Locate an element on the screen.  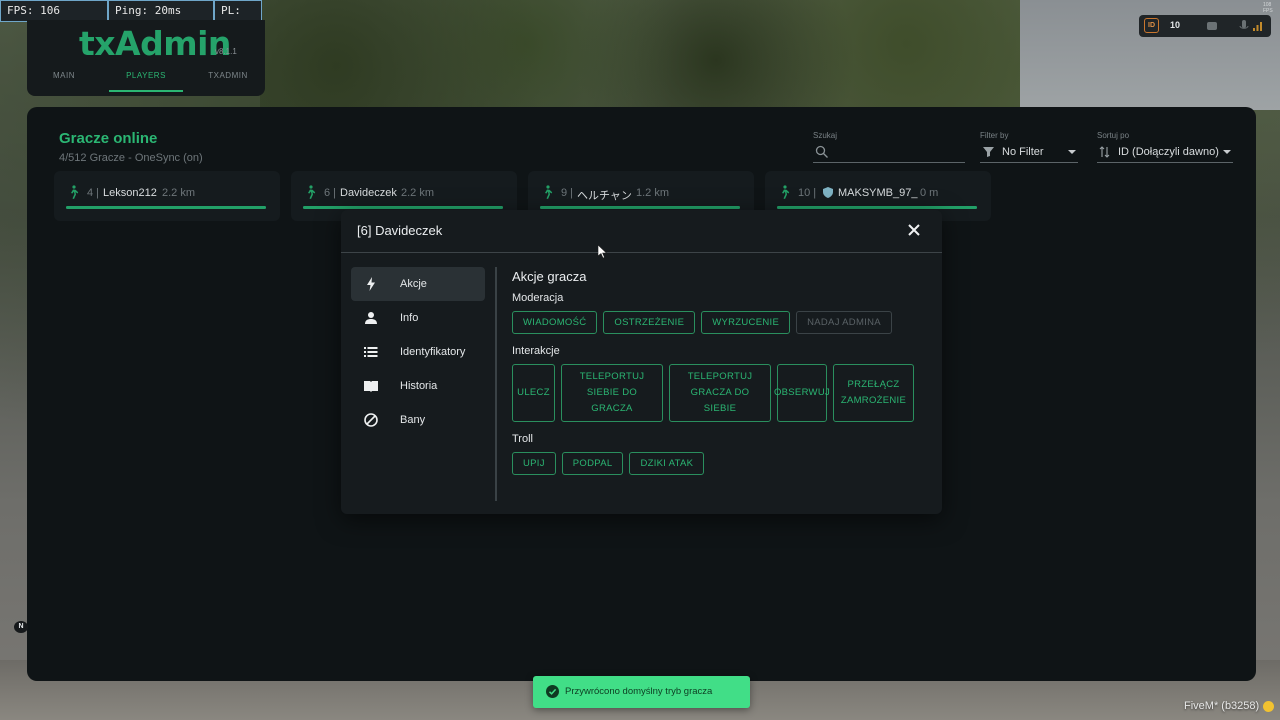
txadmin-logo: txAdmin is located at coordinates (155, 43).